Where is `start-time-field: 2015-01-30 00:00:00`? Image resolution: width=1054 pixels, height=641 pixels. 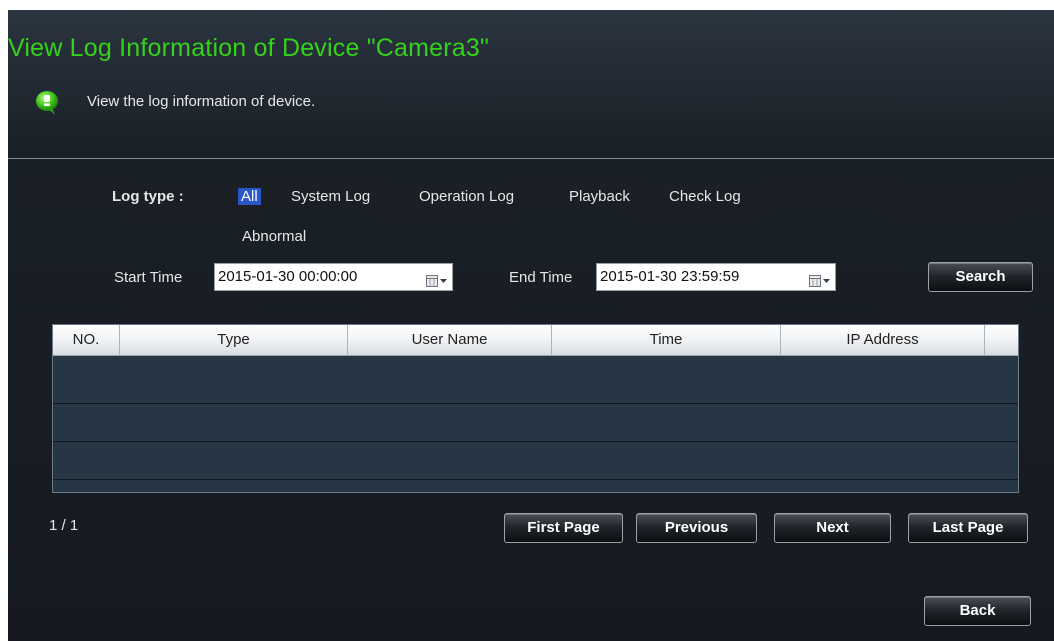 start-time-field: 2015-01-30 00:00:00 is located at coordinates (333, 277).